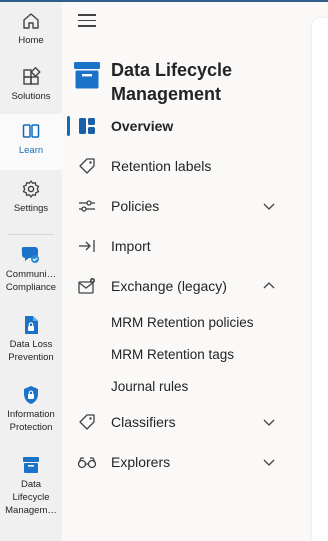 The height and width of the screenshot is (541, 328). I want to click on main-content-panel, so click(320, 279).